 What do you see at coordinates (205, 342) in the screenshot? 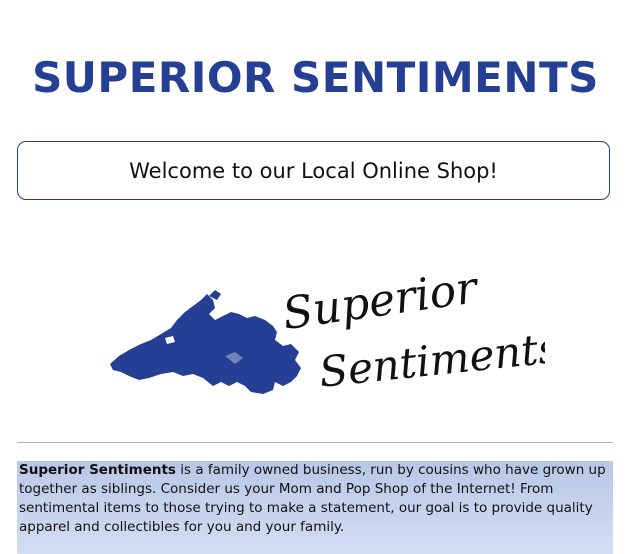
I see `lake-superior-map-icon` at bounding box center [205, 342].